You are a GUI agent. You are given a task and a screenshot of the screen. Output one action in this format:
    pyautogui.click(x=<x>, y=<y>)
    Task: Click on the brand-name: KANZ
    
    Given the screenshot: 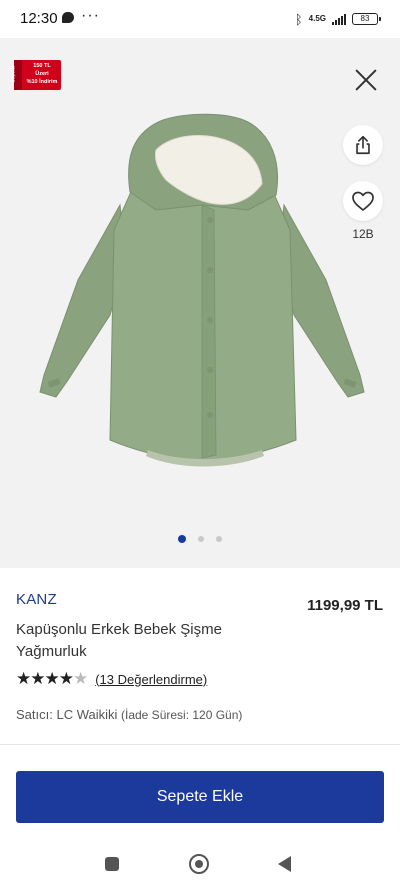 What is the action you would take?
    pyautogui.click(x=36, y=599)
    